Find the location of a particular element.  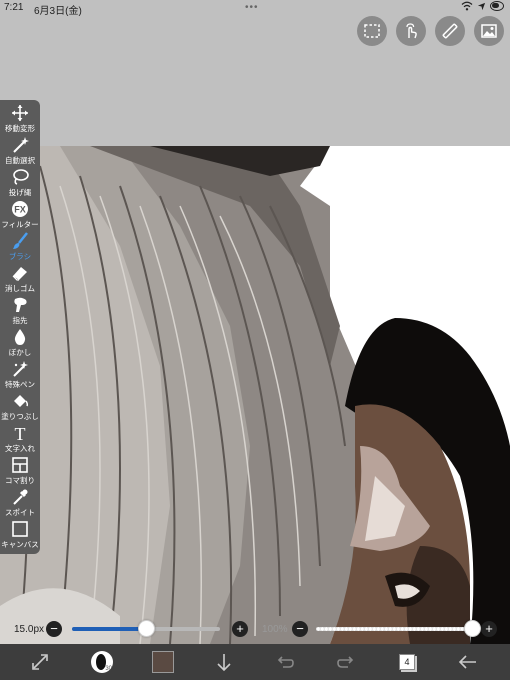

status-indicators is located at coordinates (482, 6).